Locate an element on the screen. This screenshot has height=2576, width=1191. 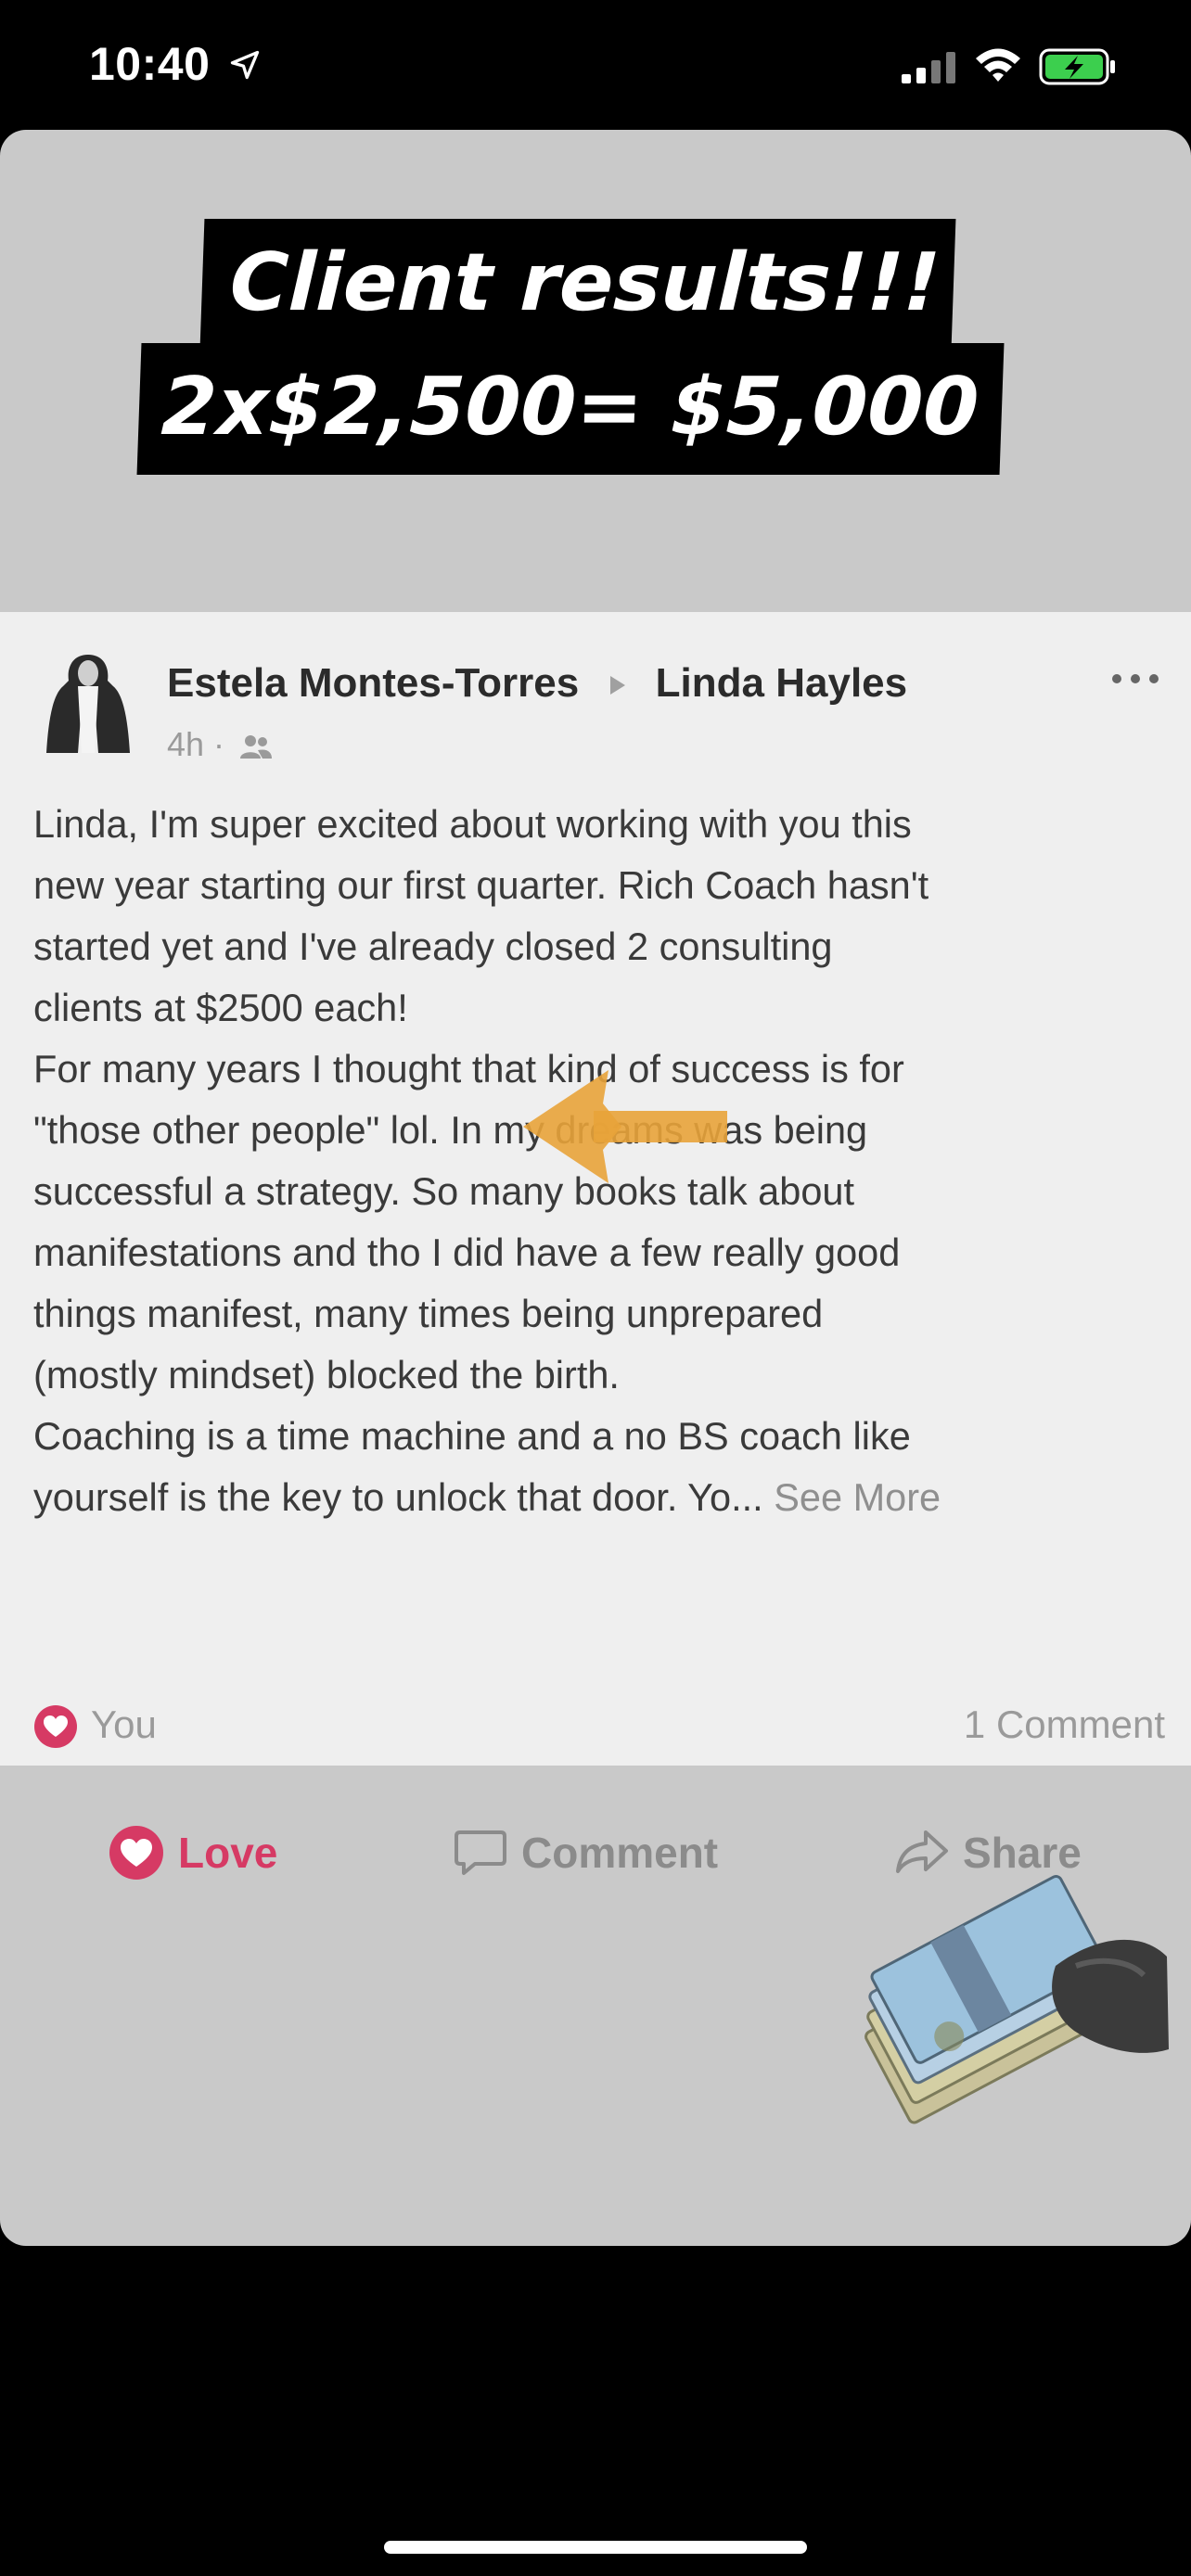
status-time: 10:40 is located at coordinates (150, 64).